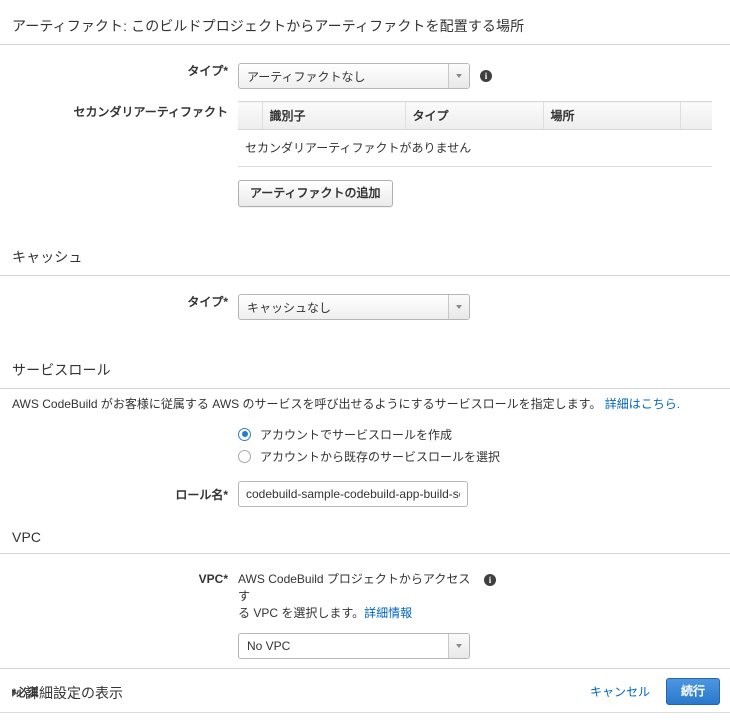  I want to click on vpc-info-icon: i, so click(490, 580).